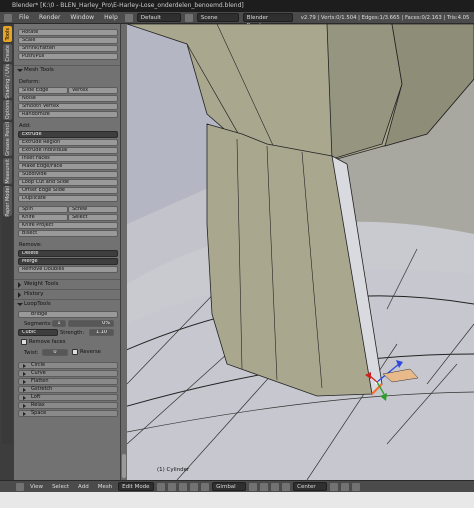  I want to click on tab-grease-pencil: Grease Pencil, so click(7, 139).